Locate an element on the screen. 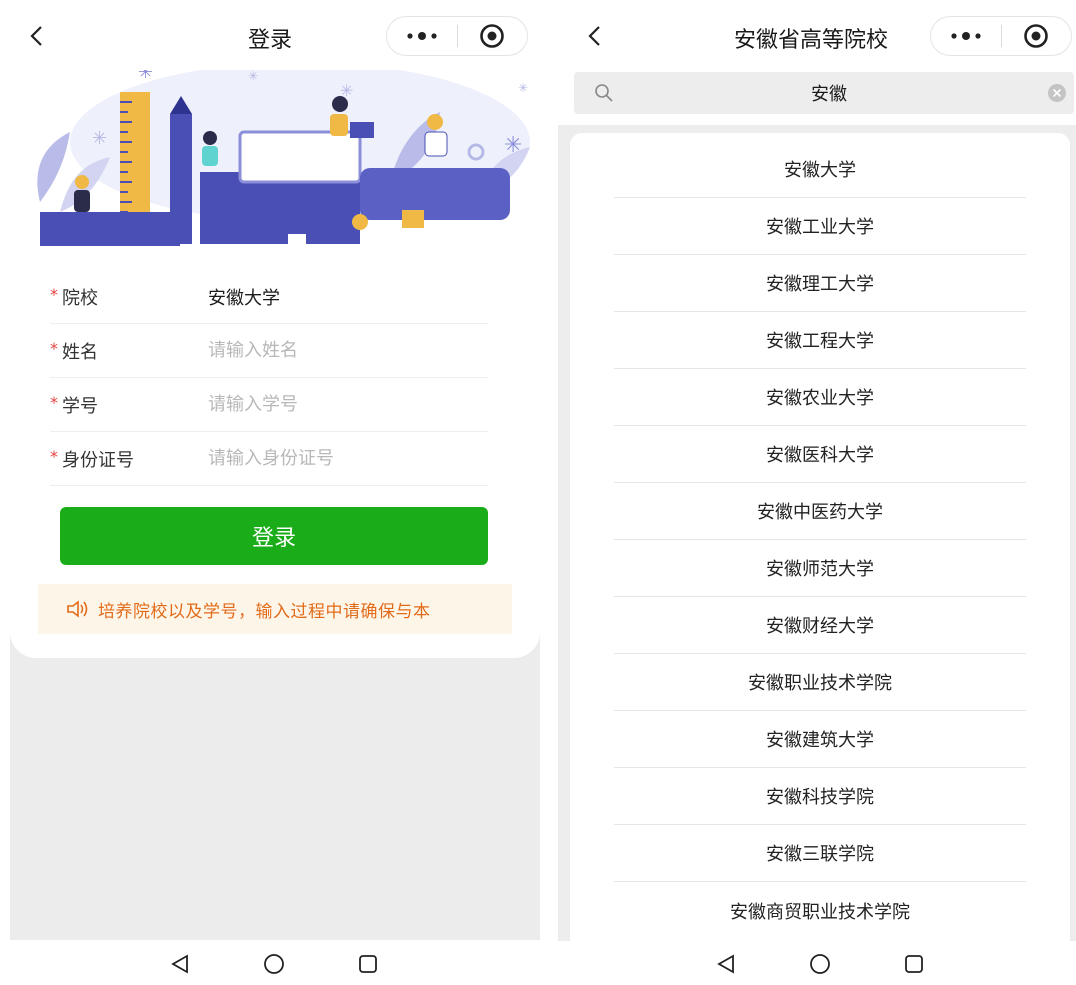  search-bar is located at coordinates (824, 93).